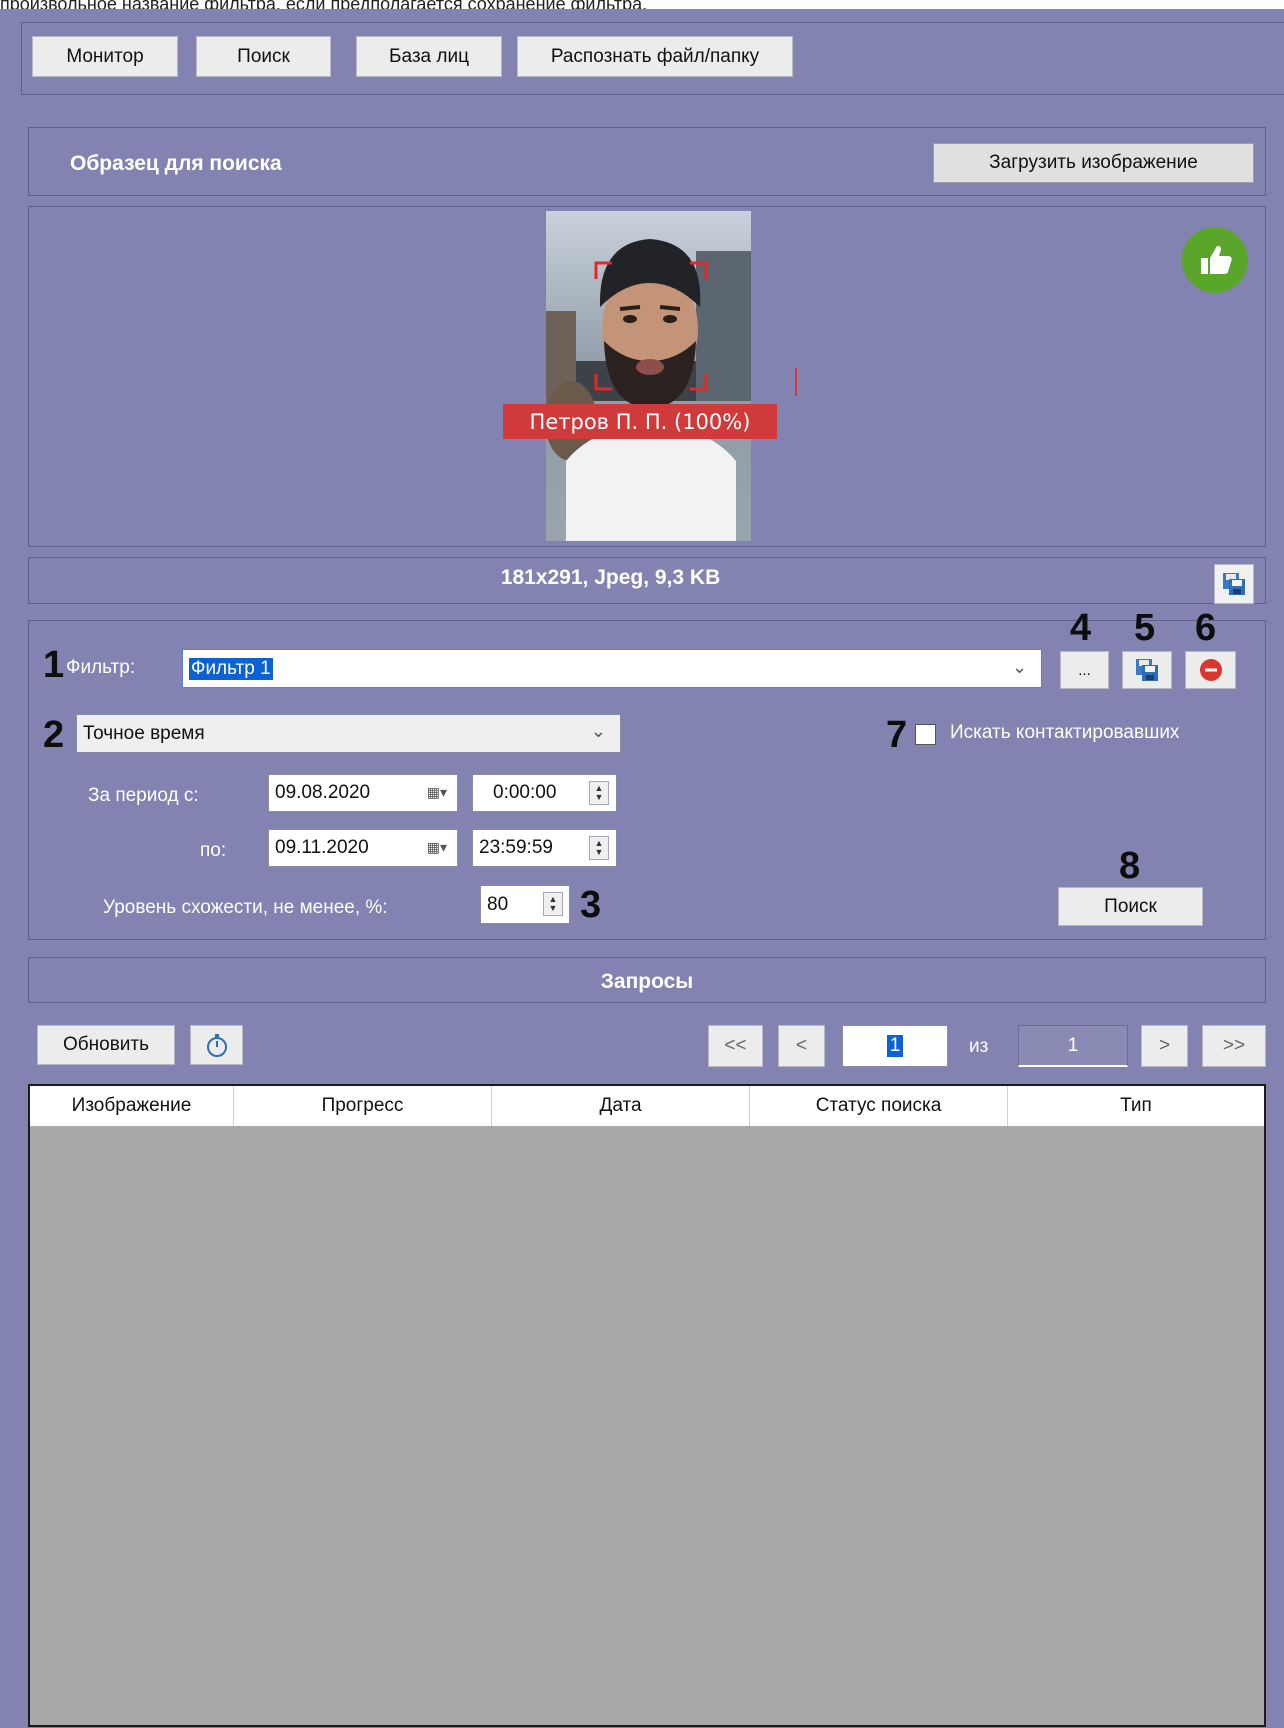 The height and width of the screenshot is (1728, 1284). I want to click on pager-of-label: из, so click(979, 1046).